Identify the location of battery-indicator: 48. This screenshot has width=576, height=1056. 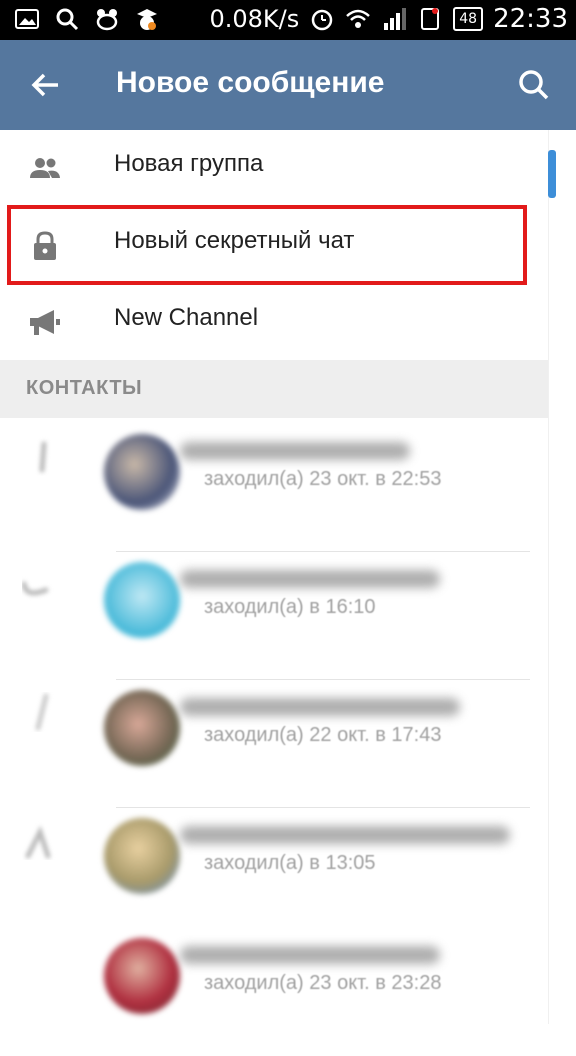
(468, 19).